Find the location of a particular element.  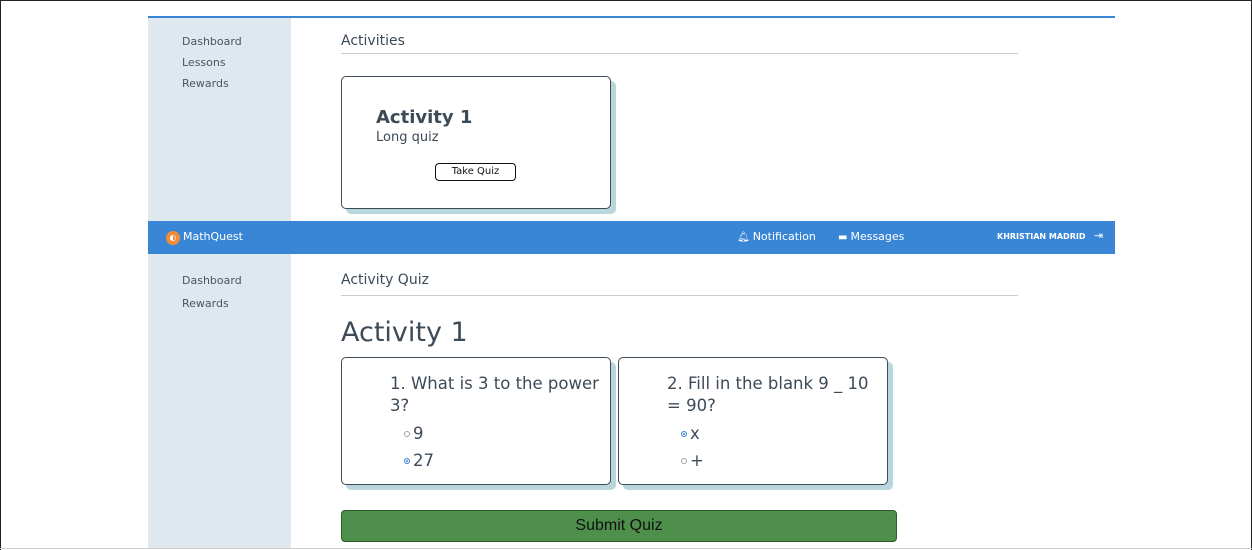

messages-label: Messages is located at coordinates (877, 236).